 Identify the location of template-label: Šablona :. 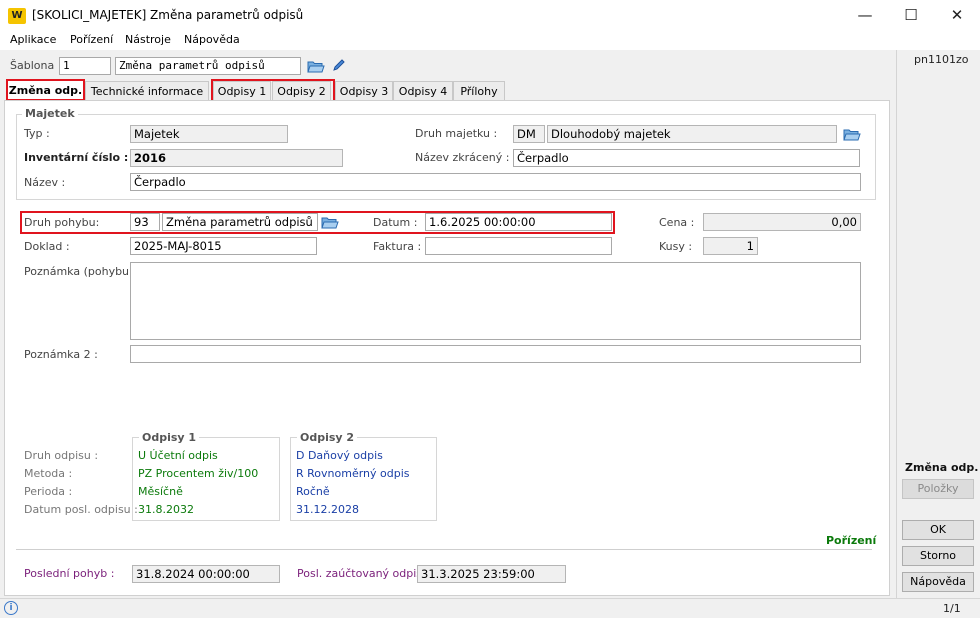
(36, 65).